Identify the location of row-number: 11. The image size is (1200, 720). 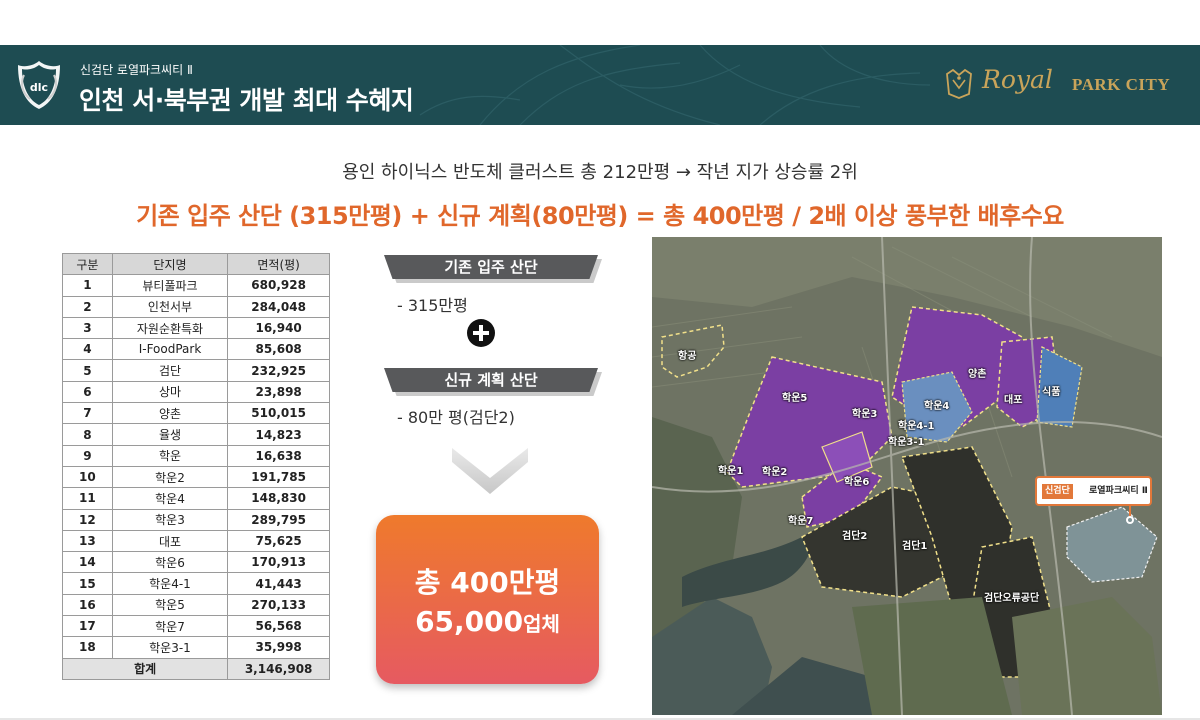
(87, 498).